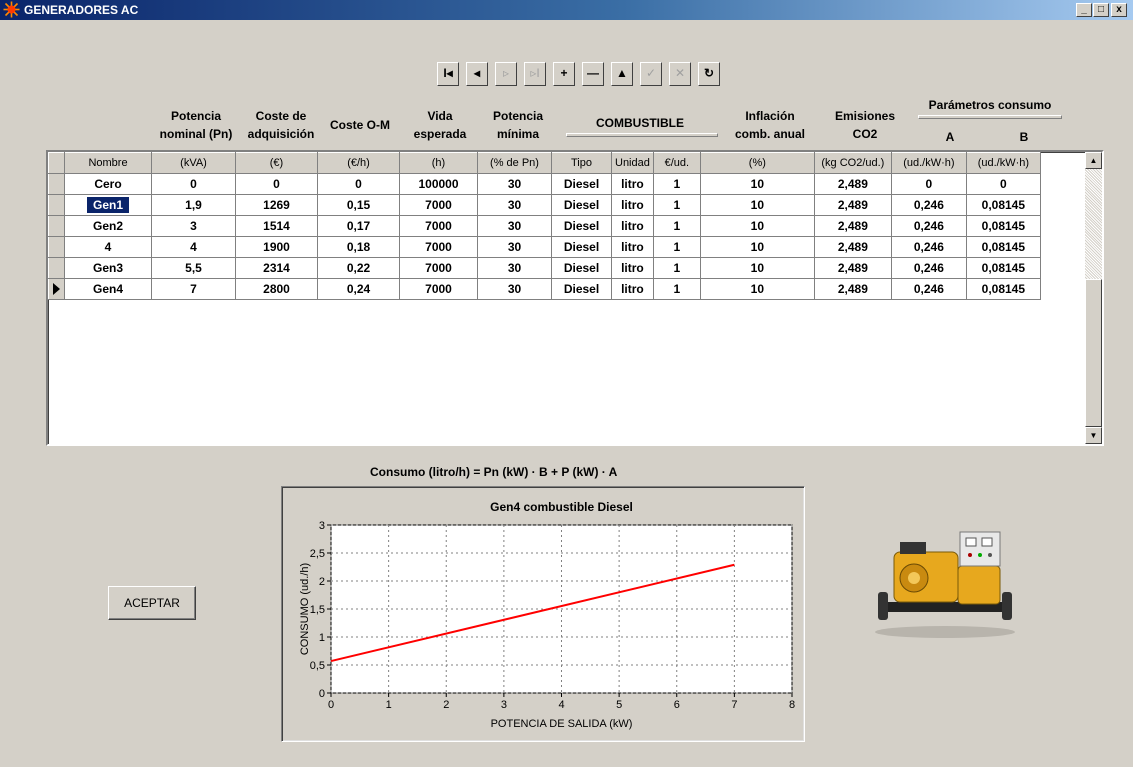 Image resolution: width=1133 pixels, height=767 pixels. Describe the element at coordinates (581, 163) in the screenshot. I see `column-header: Tipo` at that location.